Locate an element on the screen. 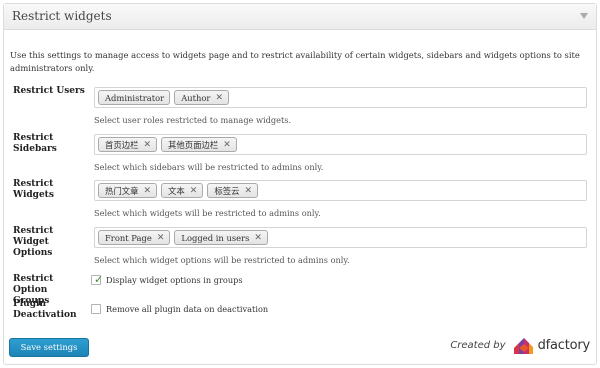  restrict-users-label: Restrict Users is located at coordinates (49, 91).